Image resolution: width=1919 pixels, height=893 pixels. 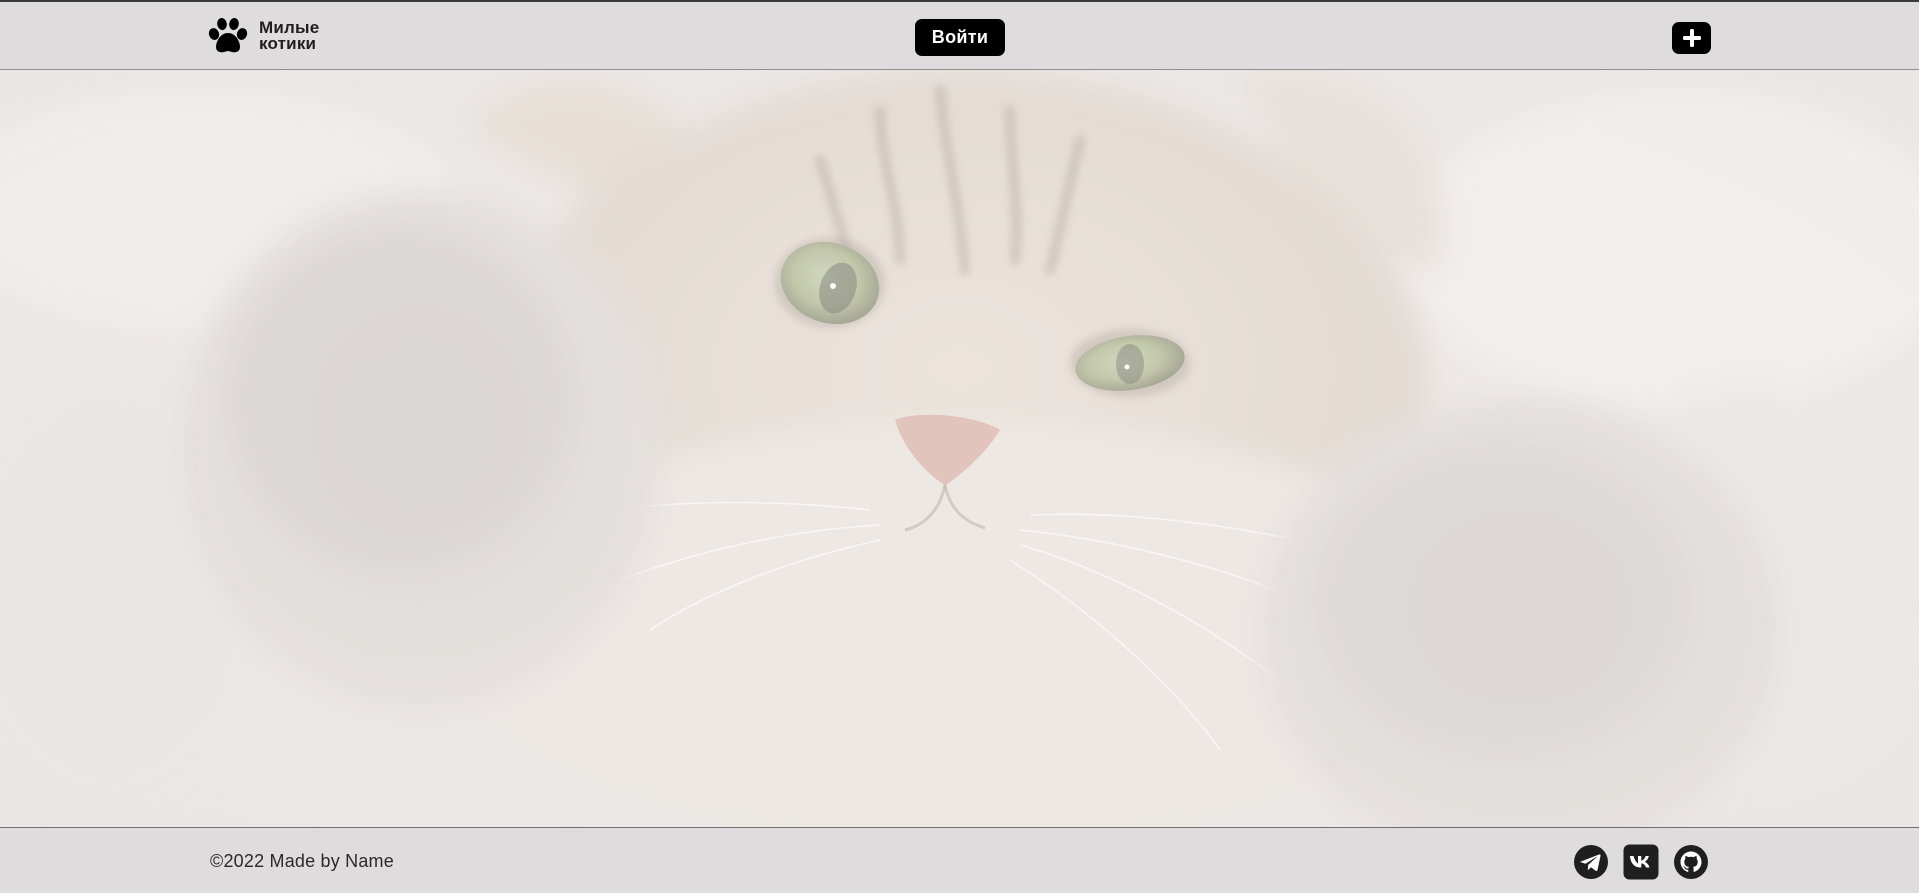 I want to click on github-link, so click(x=1691, y=862).